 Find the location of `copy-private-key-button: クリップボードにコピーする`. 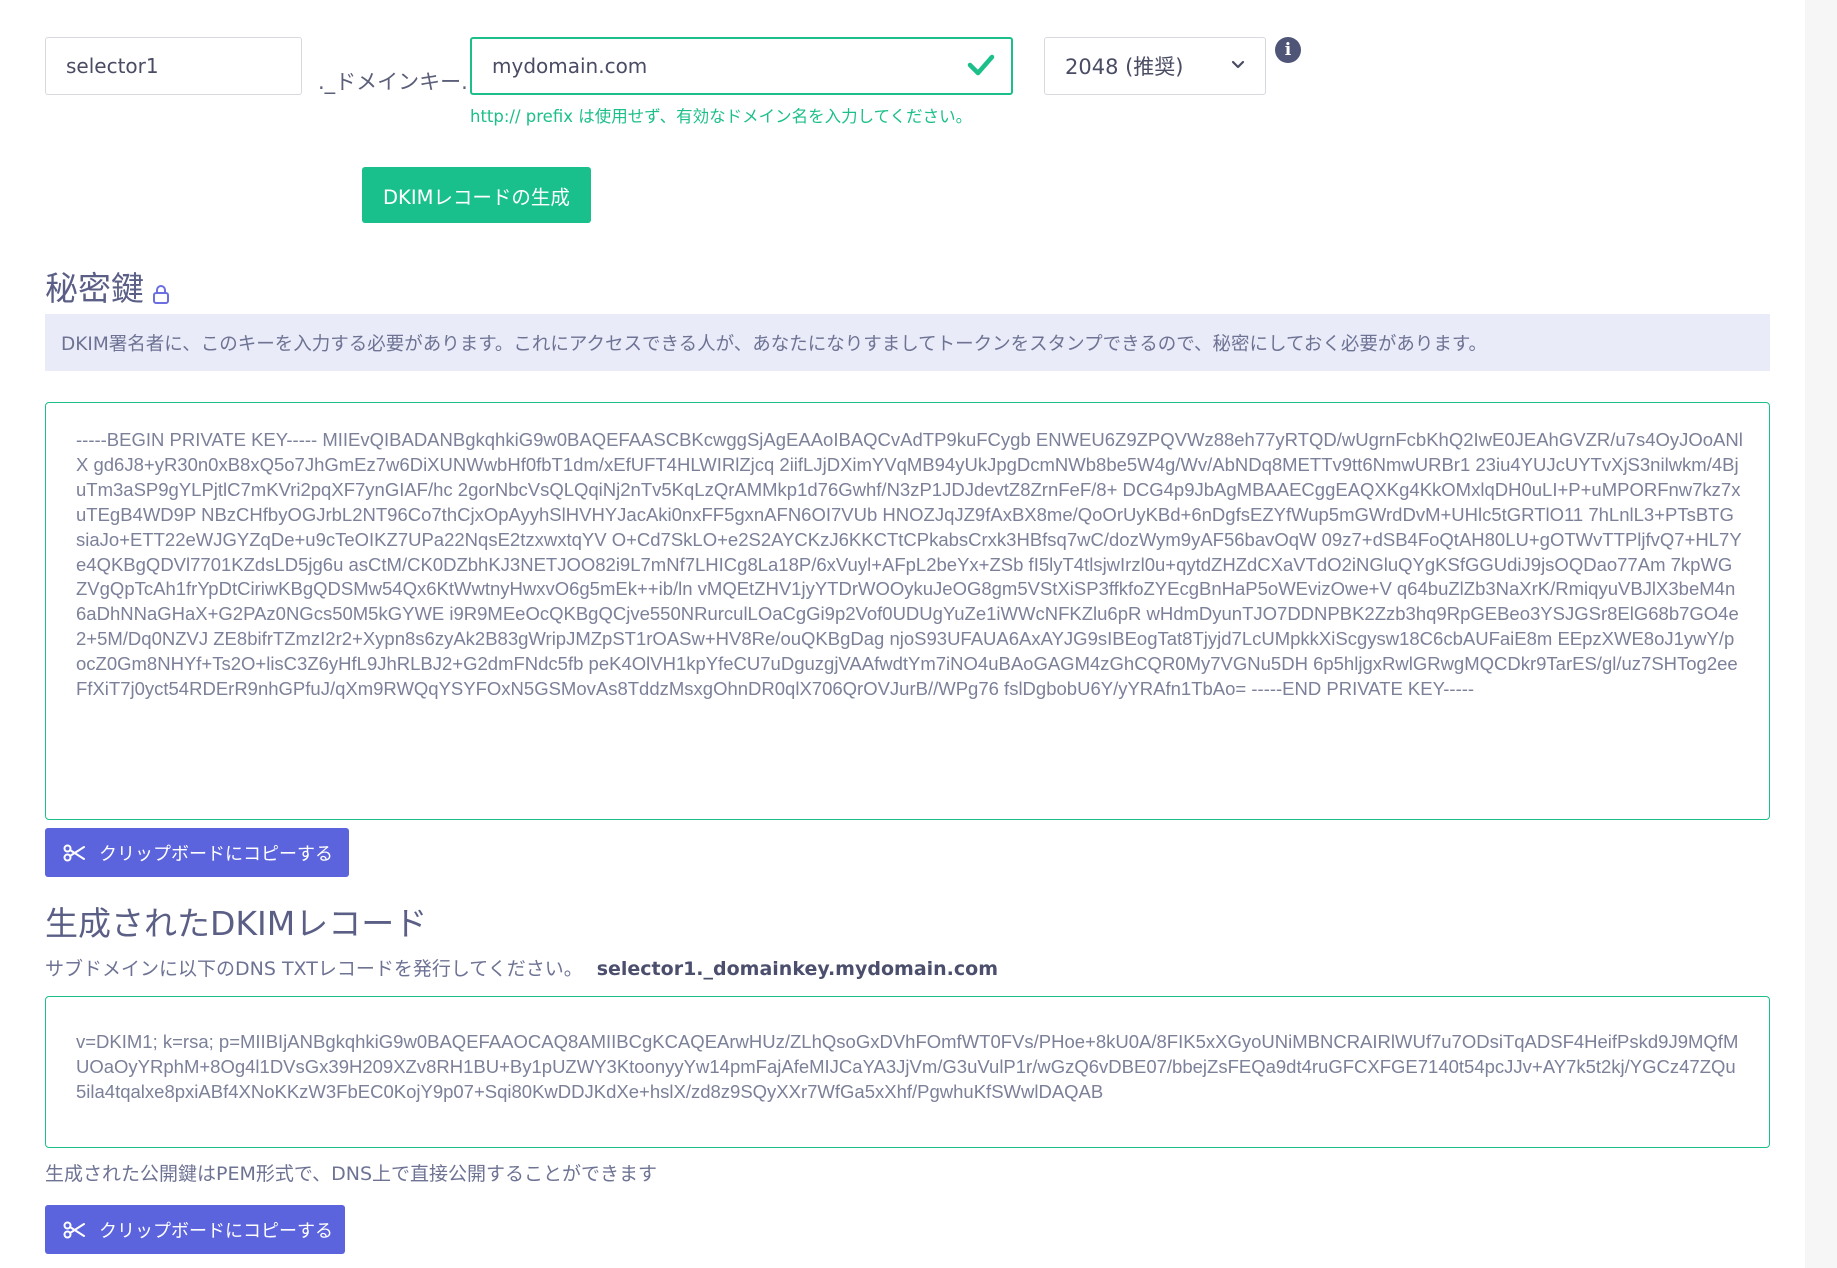

copy-private-key-button: クリップボードにコピーする is located at coordinates (197, 852).